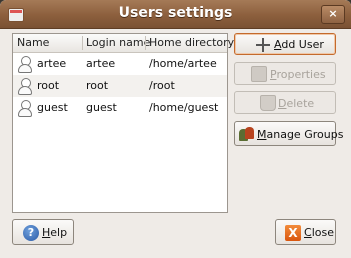 The height and width of the screenshot is (258, 351). I want to click on cell-login: guest, so click(101, 107).